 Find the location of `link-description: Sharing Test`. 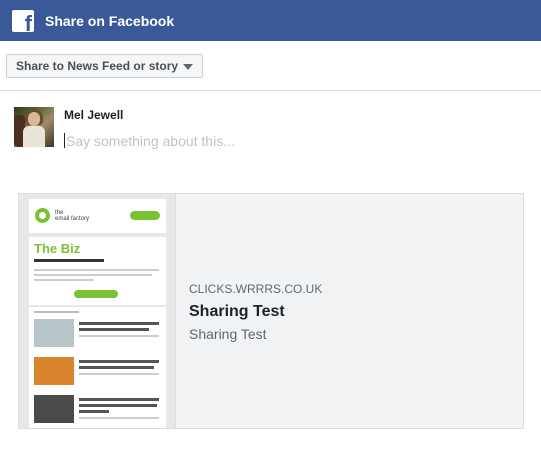

link-description: Sharing Test is located at coordinates (228, 334).